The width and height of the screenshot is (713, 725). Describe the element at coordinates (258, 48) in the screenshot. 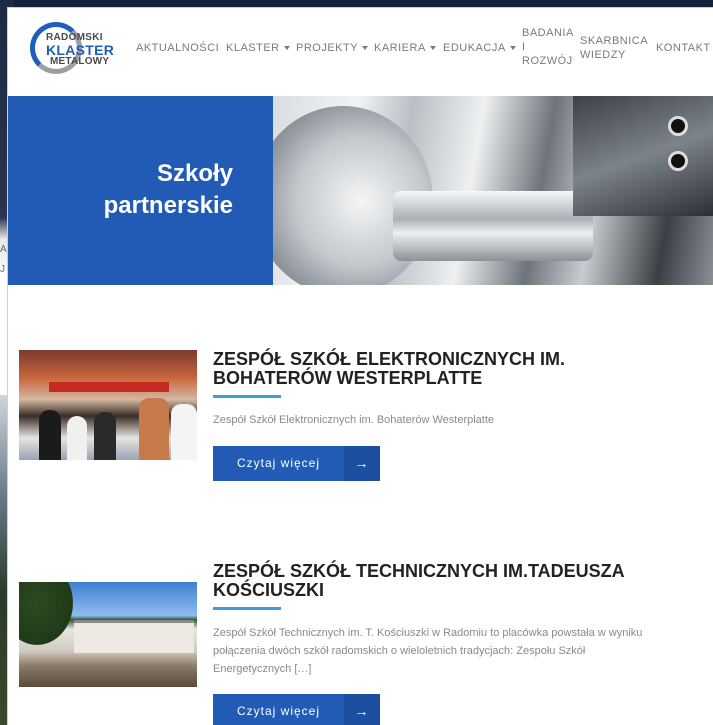

I see `nav-item-klaster: KLASTER` at that location.